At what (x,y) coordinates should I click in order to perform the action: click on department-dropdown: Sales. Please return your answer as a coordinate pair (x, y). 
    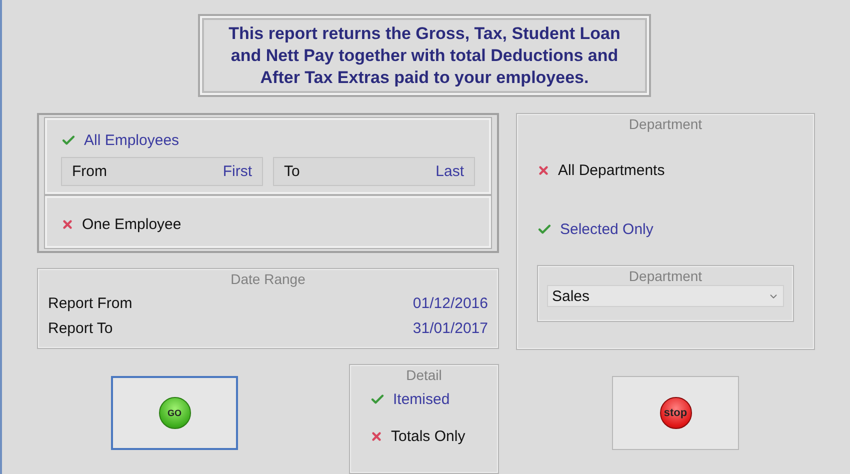
    Looking at the image, I should click on (665, 296).